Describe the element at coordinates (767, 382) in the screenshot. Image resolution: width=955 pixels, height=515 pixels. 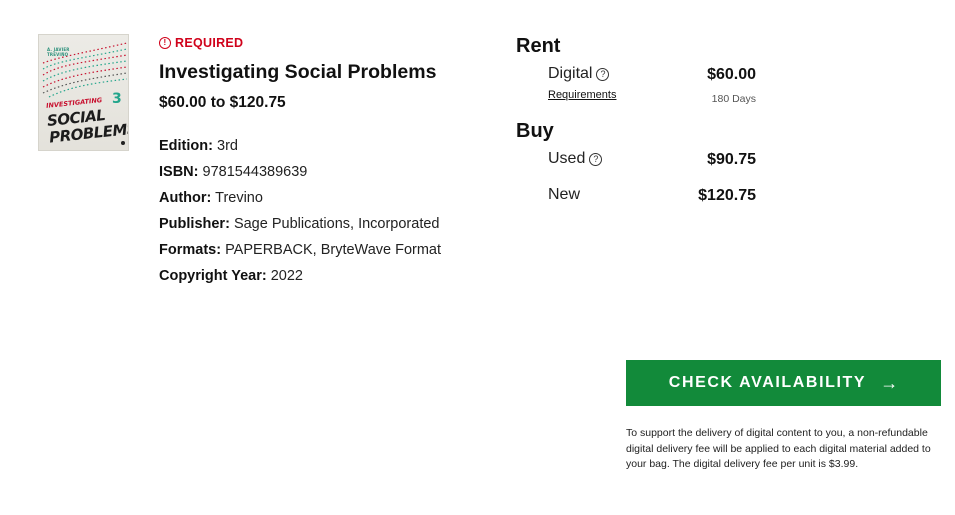
I see `check-availability-label: CHECK AVAILABILITY` at that location.